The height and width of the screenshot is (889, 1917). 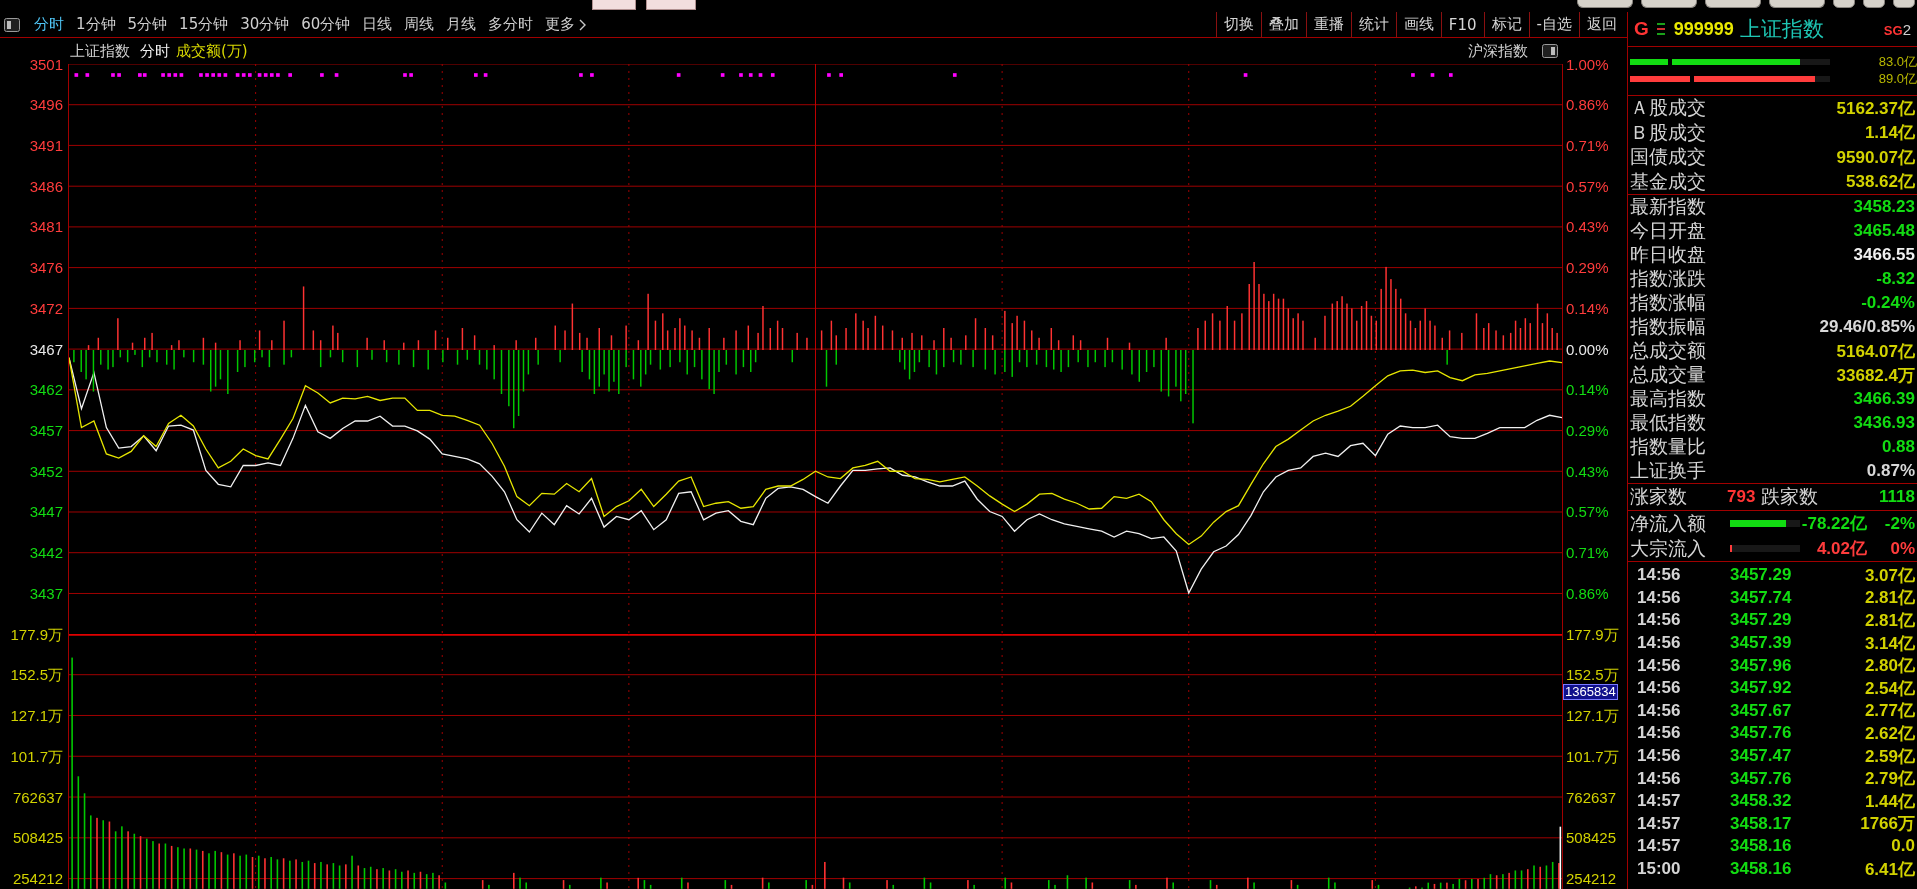 What do you see at coordinates (1899, 523) in the screenshot?
I see `flow-percent: -2%` at bounding box center [1899, 523].